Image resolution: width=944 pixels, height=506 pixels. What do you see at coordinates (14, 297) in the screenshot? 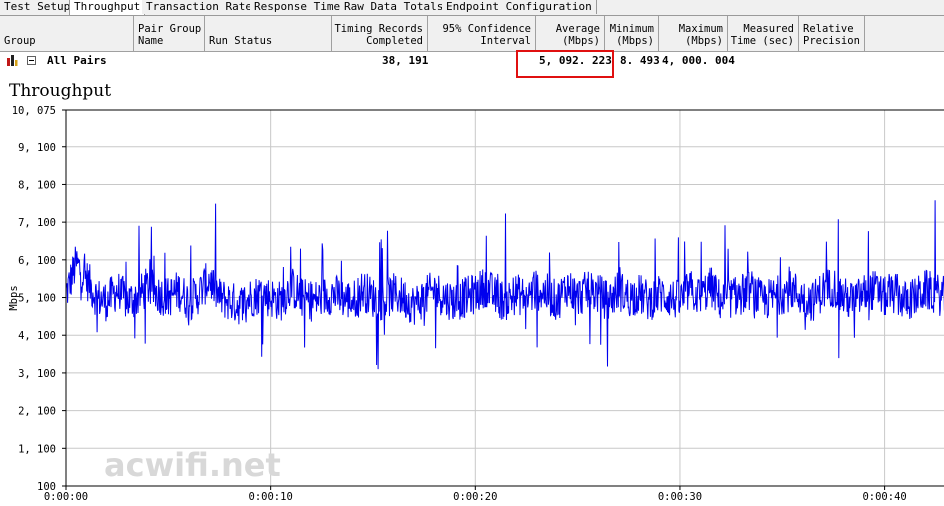
I see `y-axis-label: Mbps` at bounding box center [14, 297].